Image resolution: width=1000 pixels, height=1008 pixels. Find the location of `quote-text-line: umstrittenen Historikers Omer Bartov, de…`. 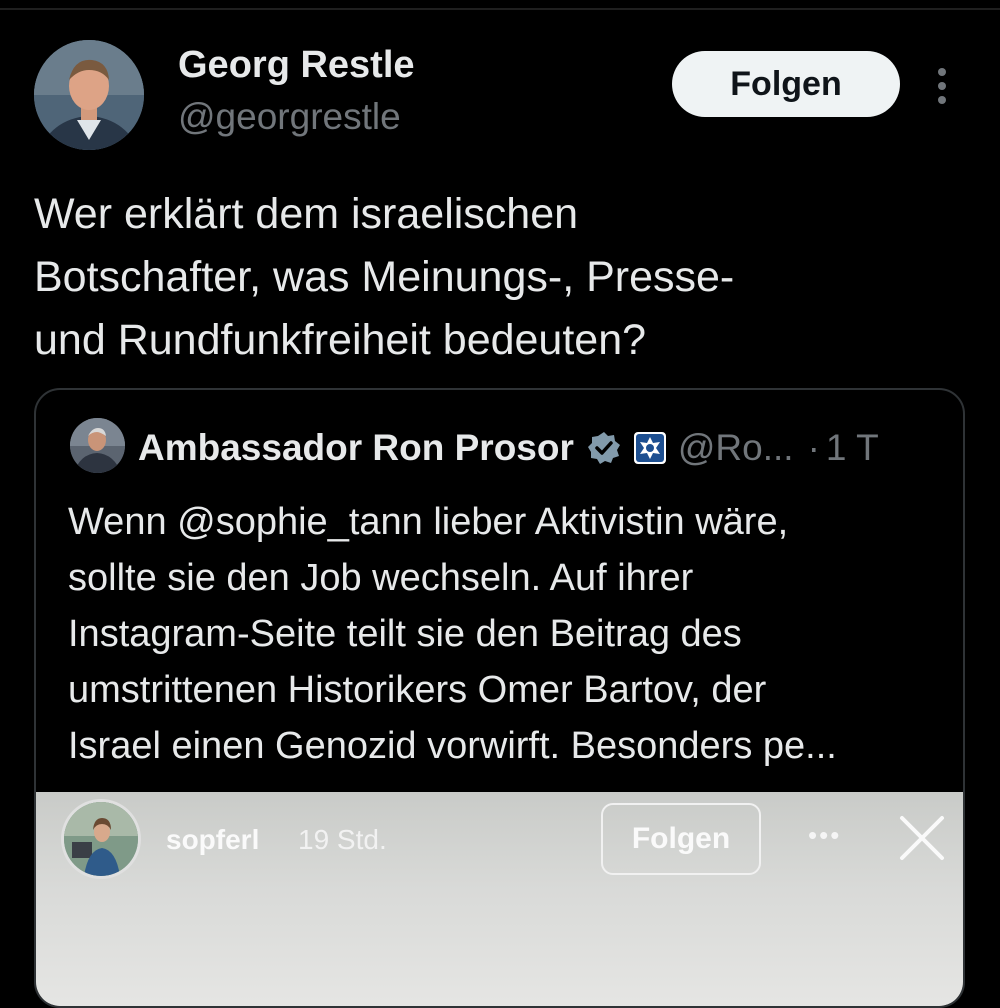

quote-text-line: umstrittenen Historikers Omer Bartov, de… is located at coordinates (417, 690).